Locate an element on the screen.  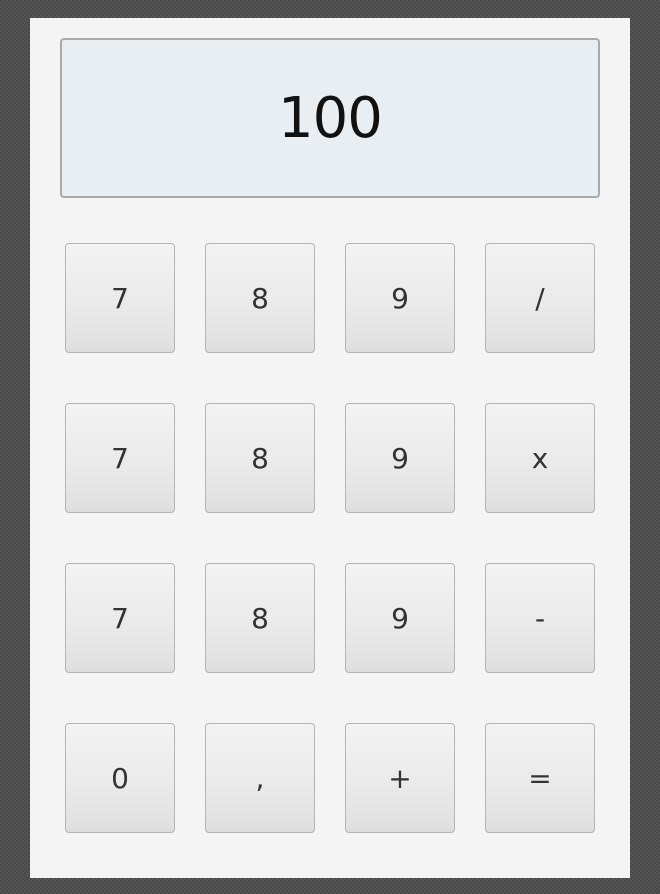
key-add: + is located at coordinates (400, 778).